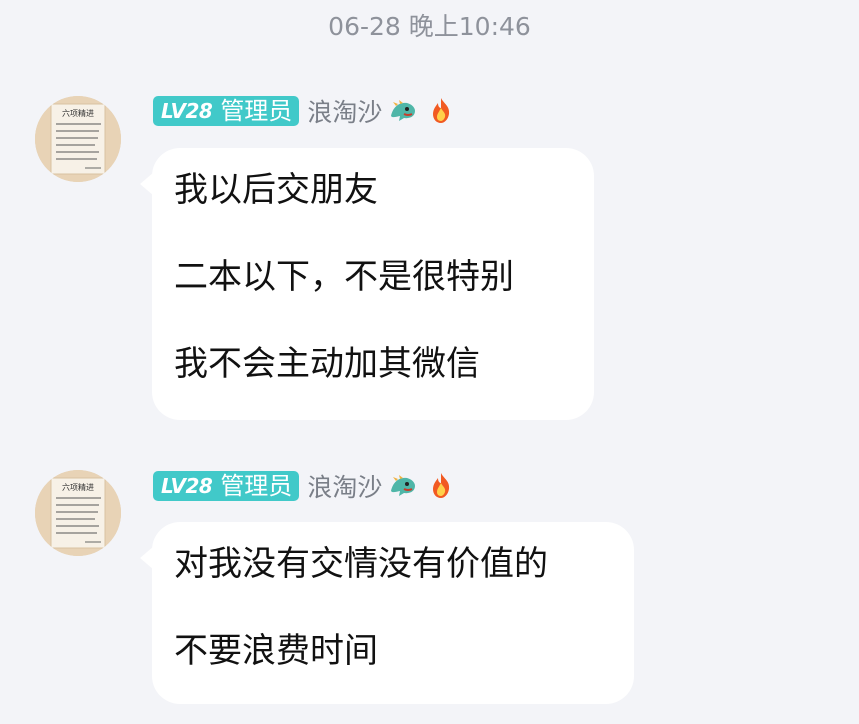  What do you see at coordinates (429, 26) in the screenshot?
I see `chat-timestamp: 06-28 晚上10:46` at bounding box center [429, 26].